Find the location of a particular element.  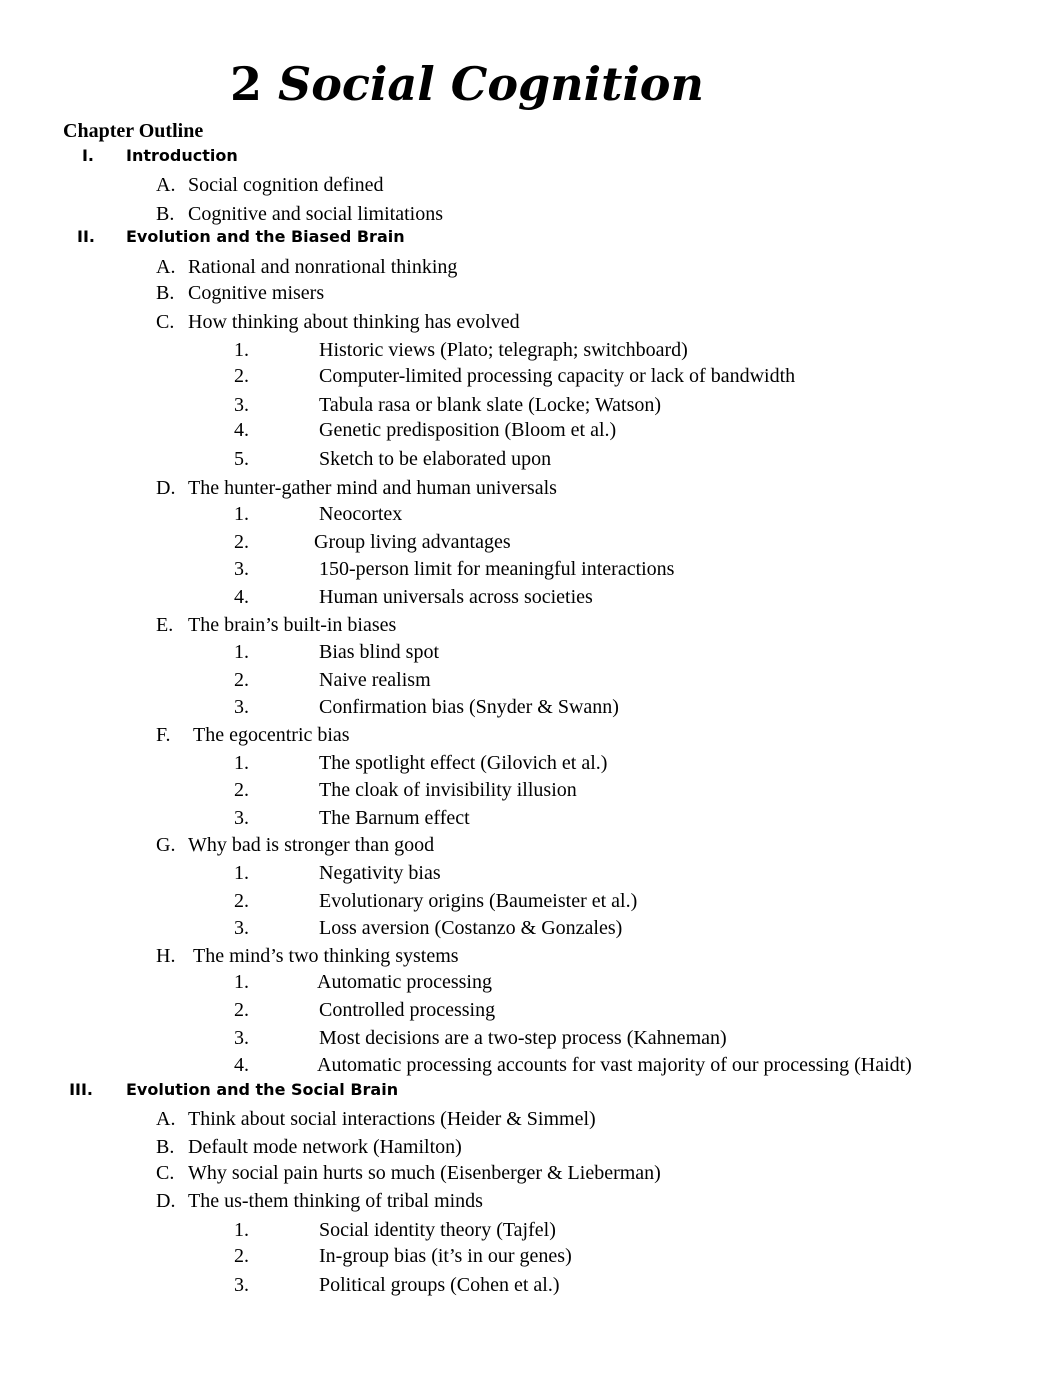

item-label: Cognitive misers is located at coordinates (256, 293).